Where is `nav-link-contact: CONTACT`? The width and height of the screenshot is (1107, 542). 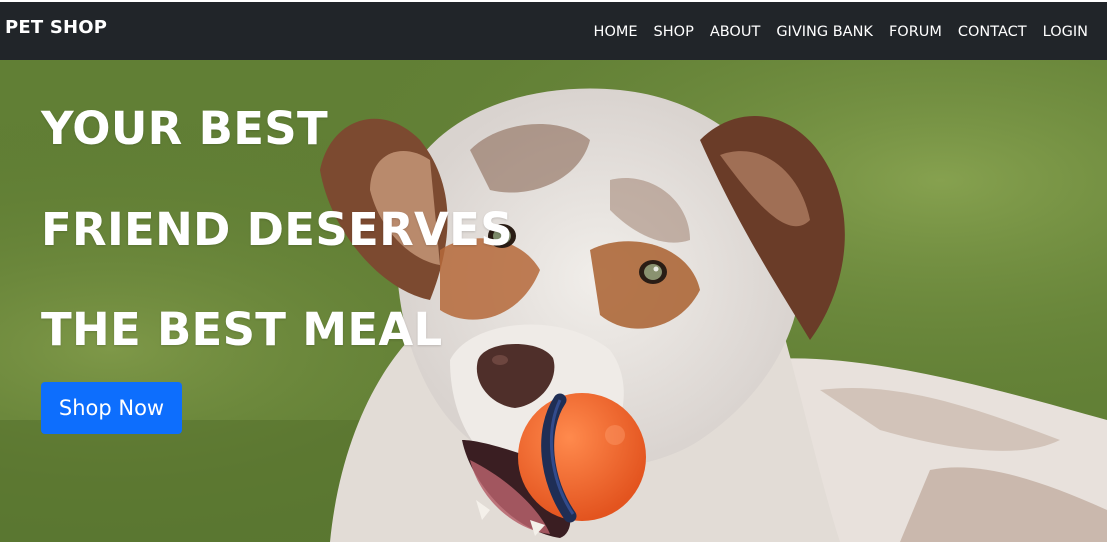
nav-link-contact: CONTACT is located at coordinates (992, 32).